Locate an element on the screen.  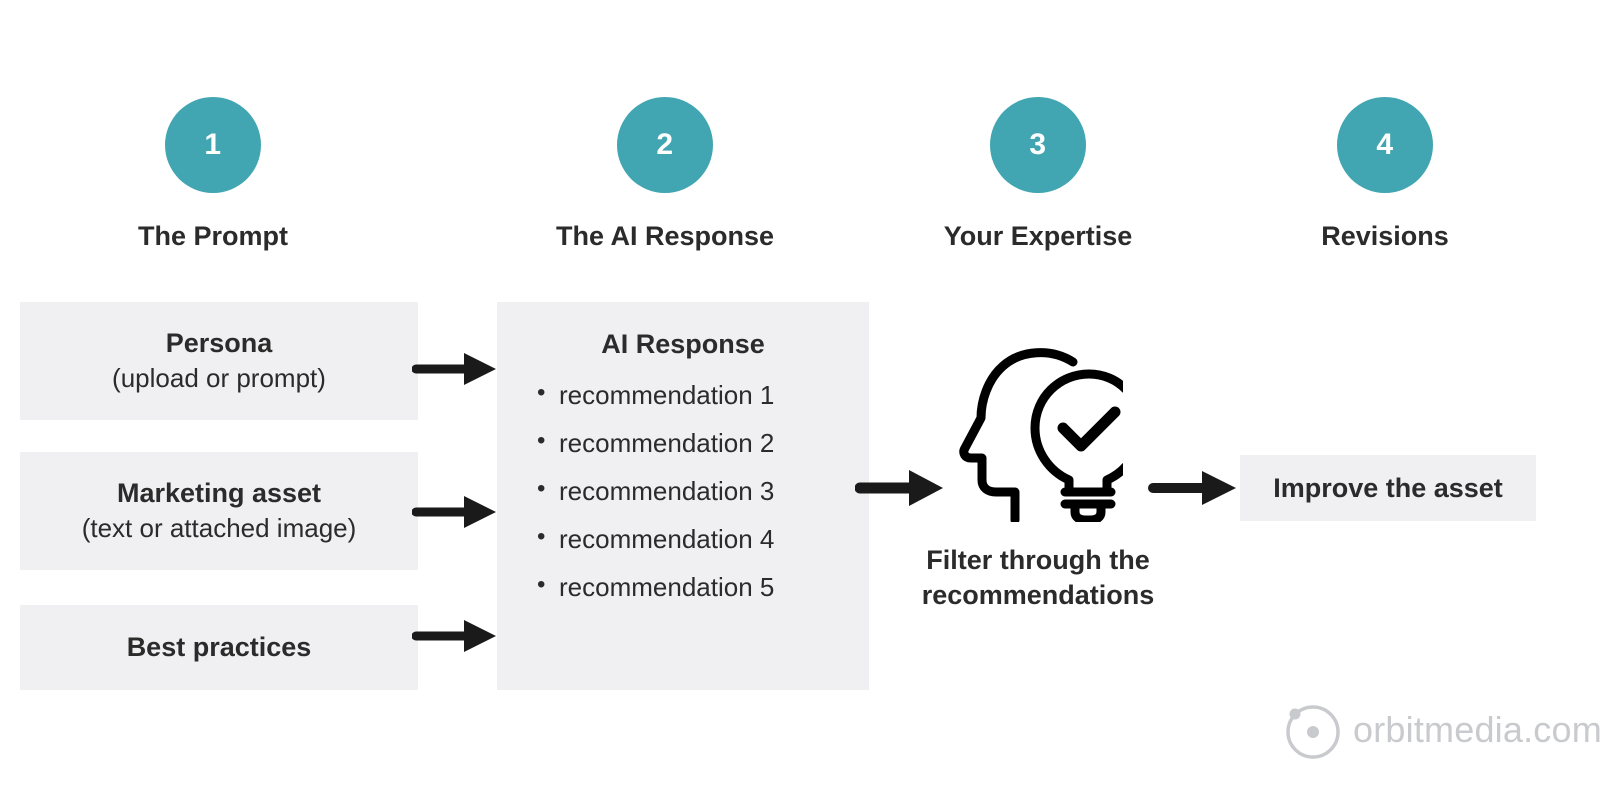
arrow-ai-to-expertise is located at coordinates (899, 488).